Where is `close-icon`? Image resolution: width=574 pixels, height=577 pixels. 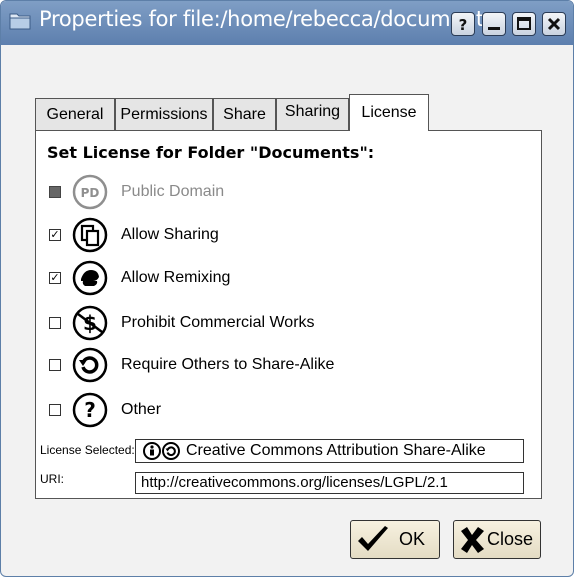
close-icon is located at coordinates (554, 24).